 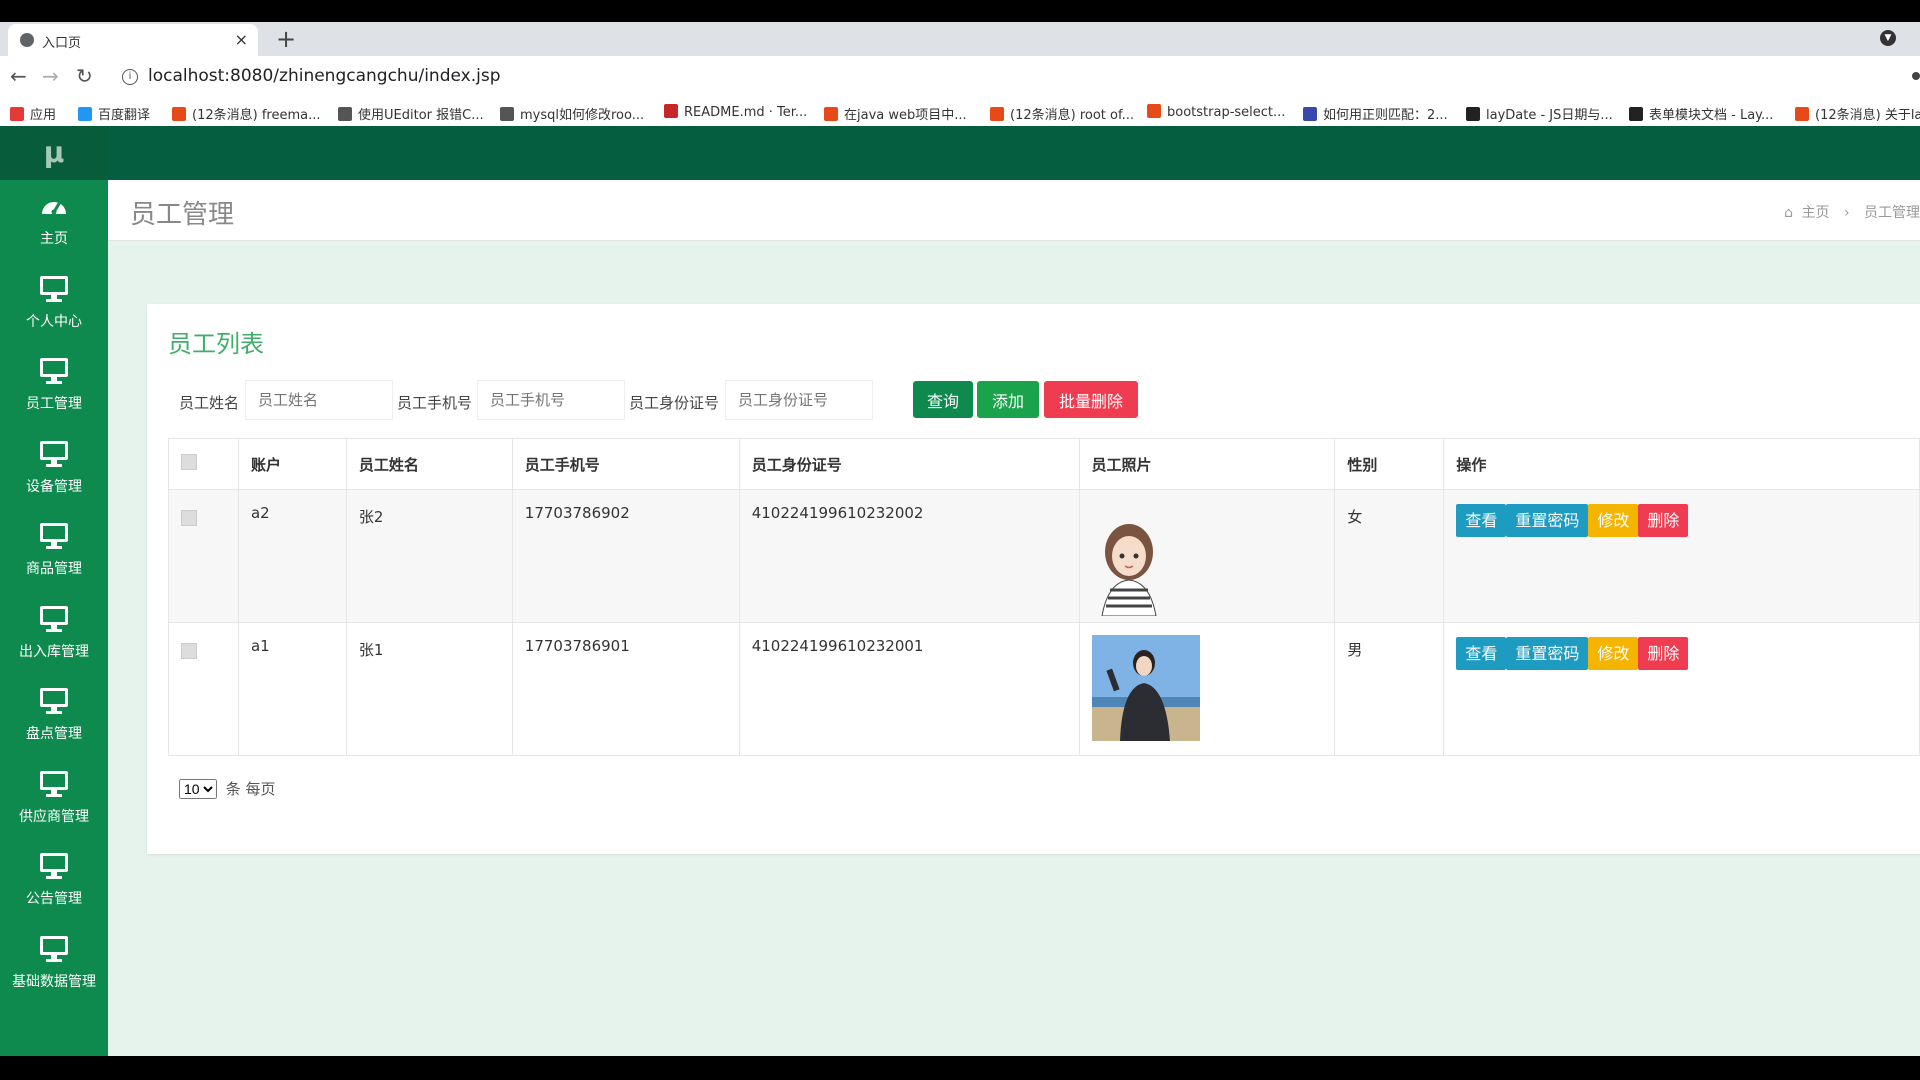 I want to click on close-icon: ×, so click(x=241, y=39).